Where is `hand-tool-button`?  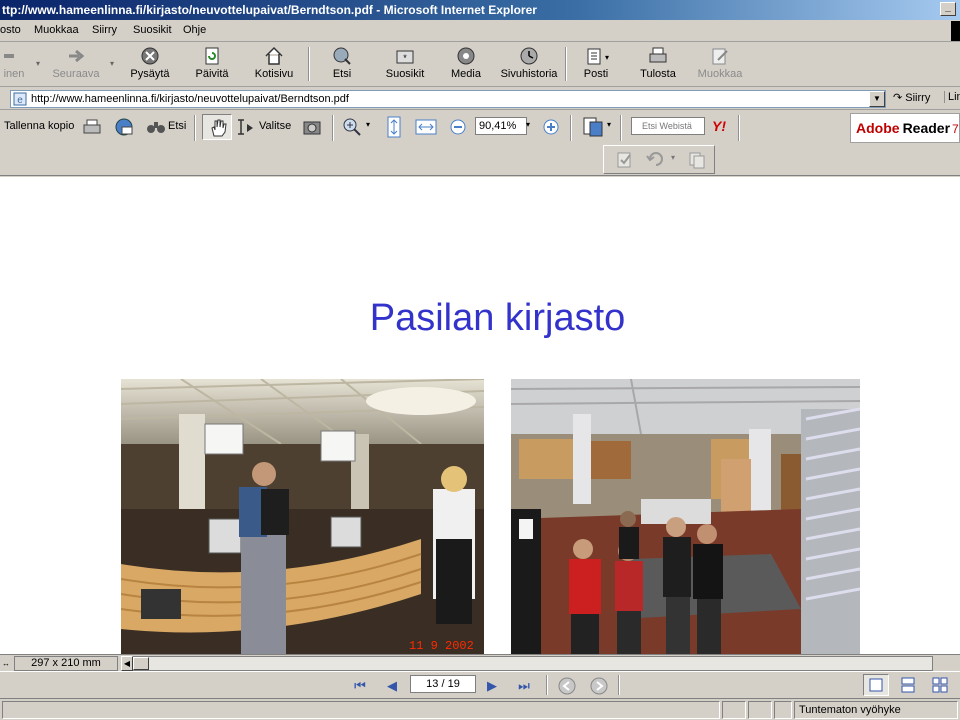
hand-tool-button is located at coordinates (217, 127).